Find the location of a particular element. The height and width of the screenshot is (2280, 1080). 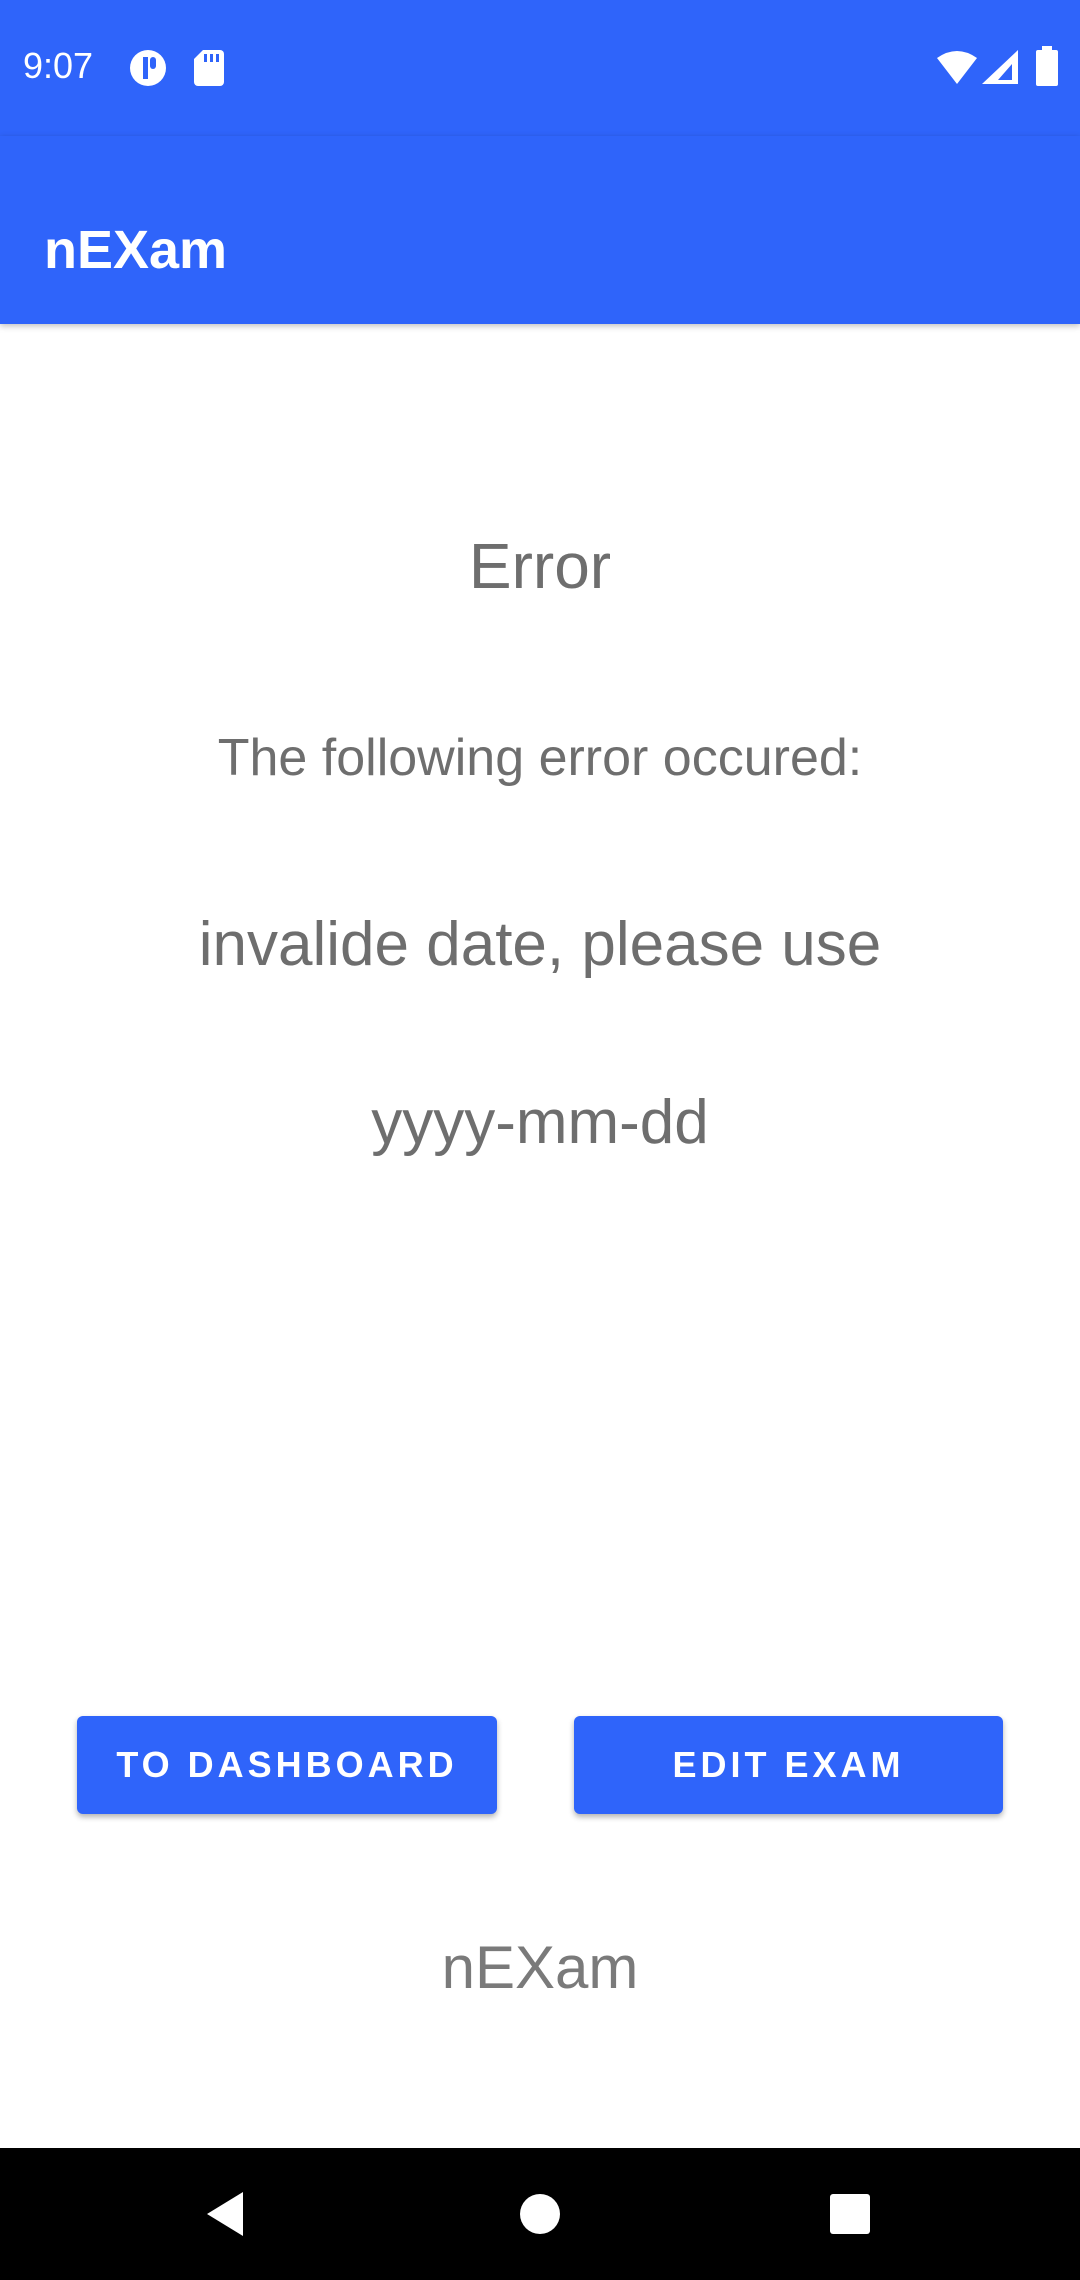

back-icon is located at coordinates (225, 2214).